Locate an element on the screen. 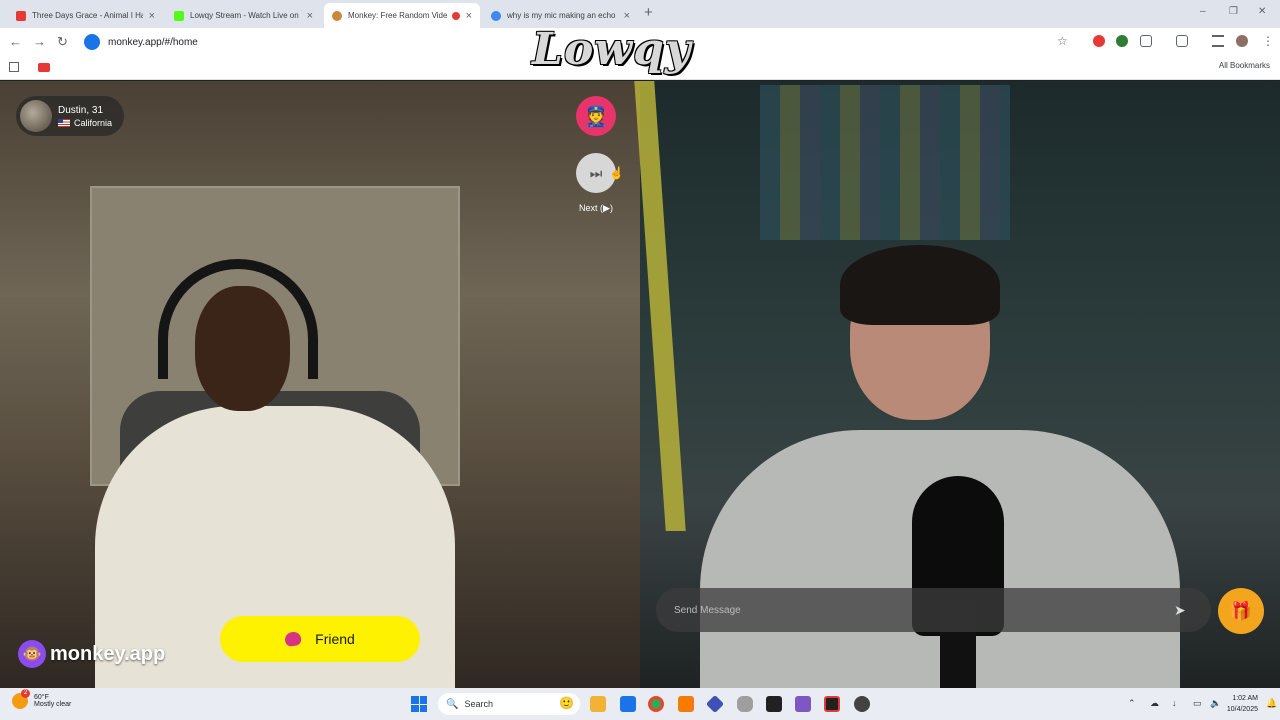  extension-record-icon is located at coordinates (1099, 41).